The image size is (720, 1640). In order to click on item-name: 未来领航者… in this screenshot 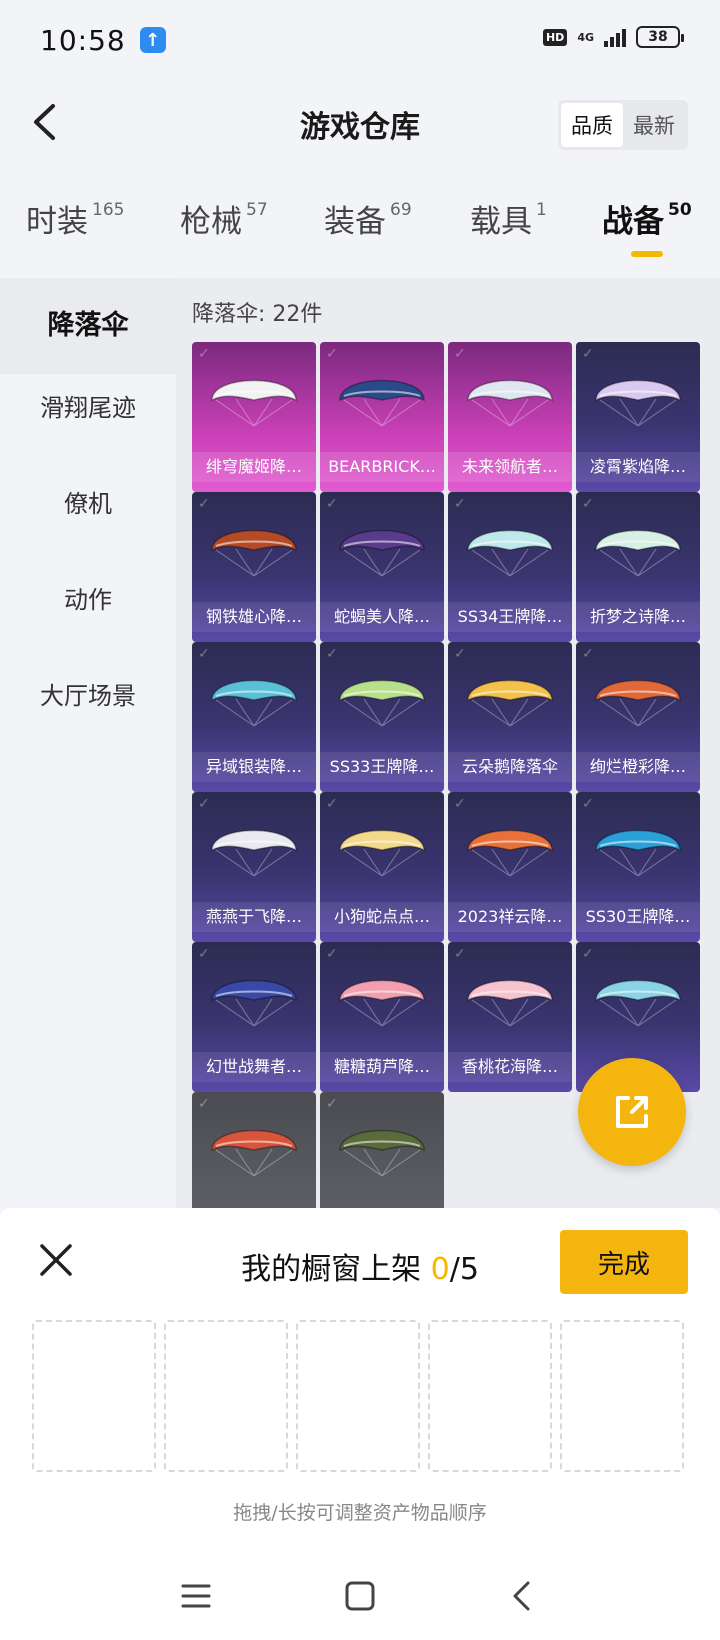, I will do `click(510, 467)`.